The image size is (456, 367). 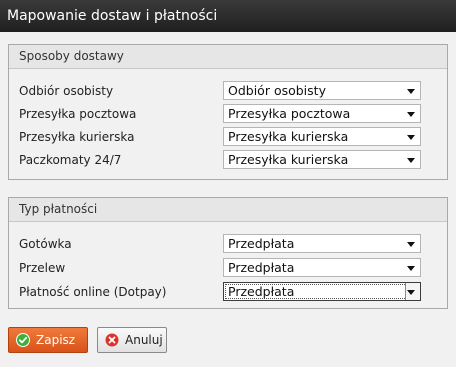 I want to click on payment-row-transfer: Przelew Przedpłata, so click(x=228, y=269).